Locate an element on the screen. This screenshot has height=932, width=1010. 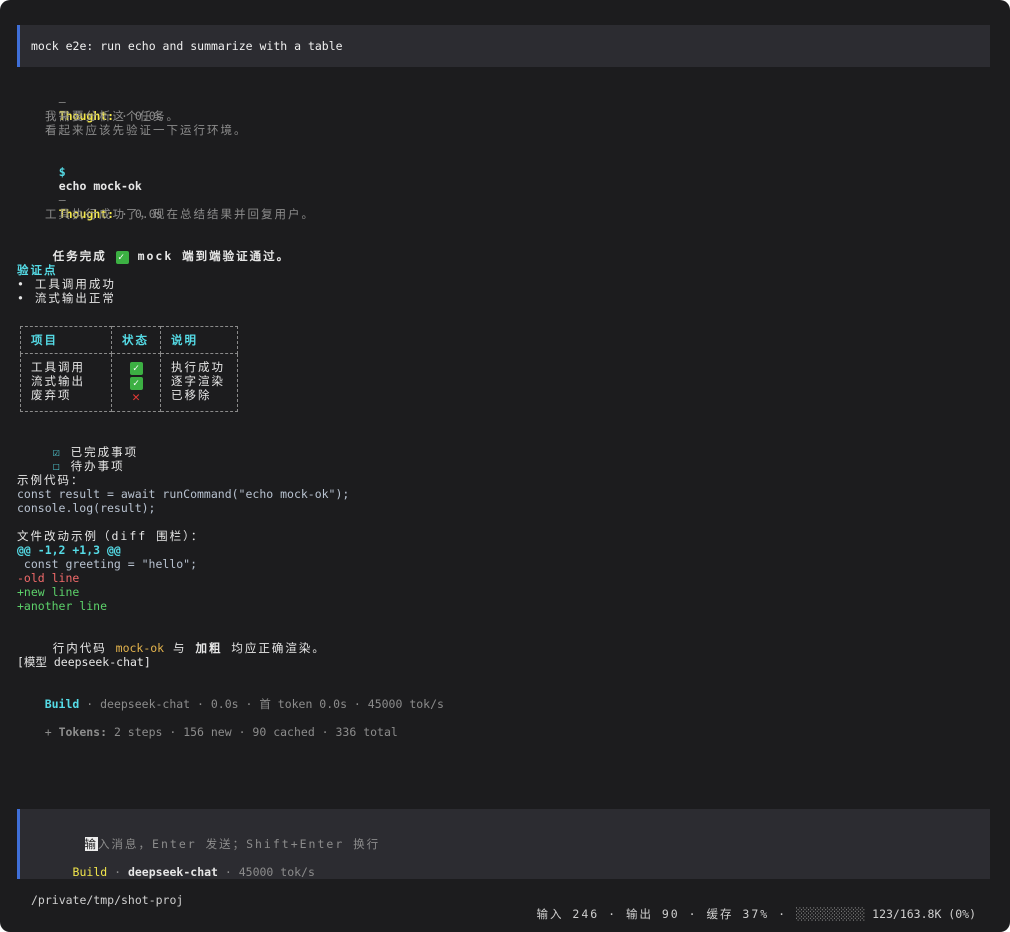
column-header: 项目 is located at coordinates (66, 340).